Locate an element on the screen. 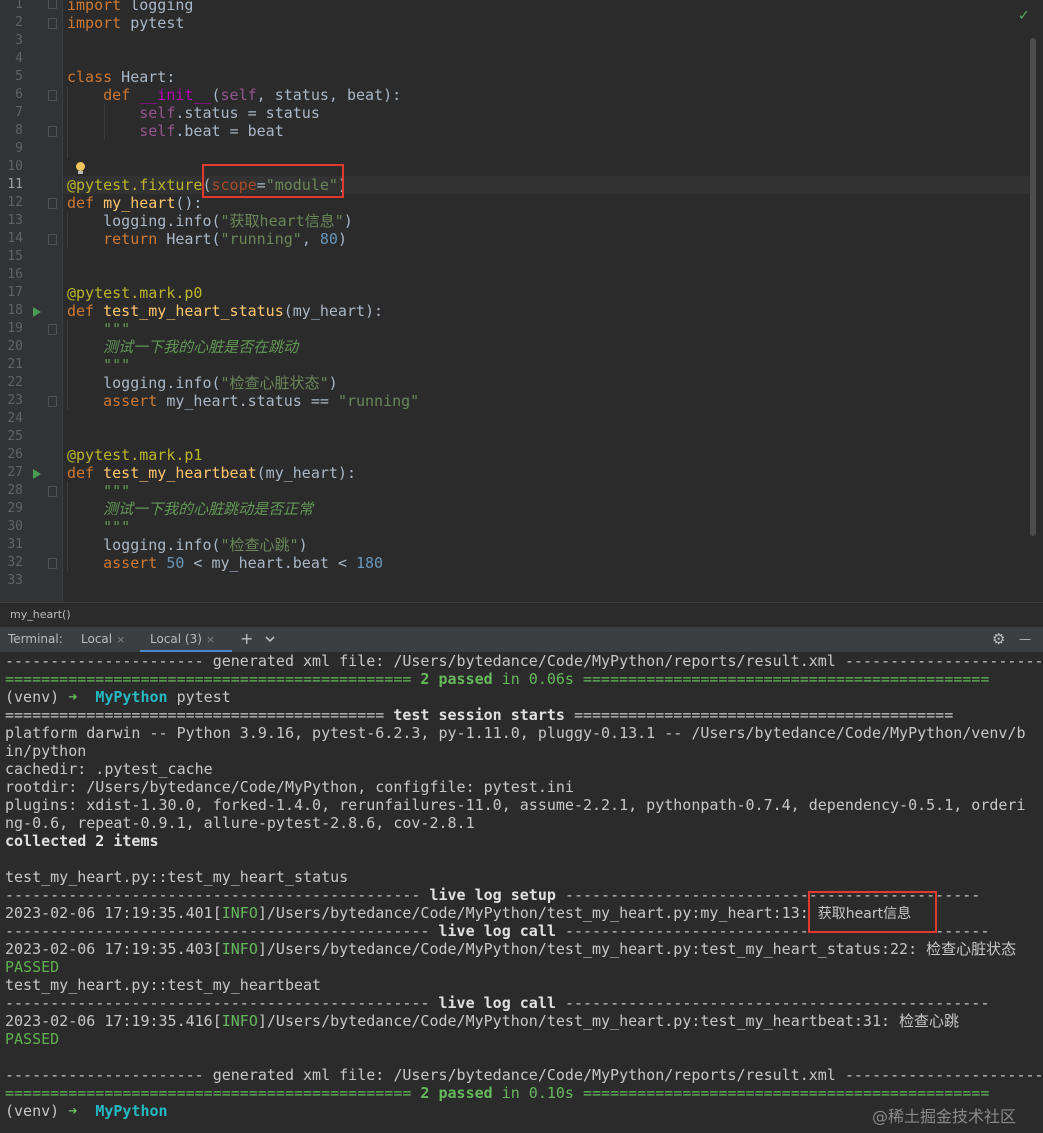  line-number: 9 is located at coordinates (19, 148).